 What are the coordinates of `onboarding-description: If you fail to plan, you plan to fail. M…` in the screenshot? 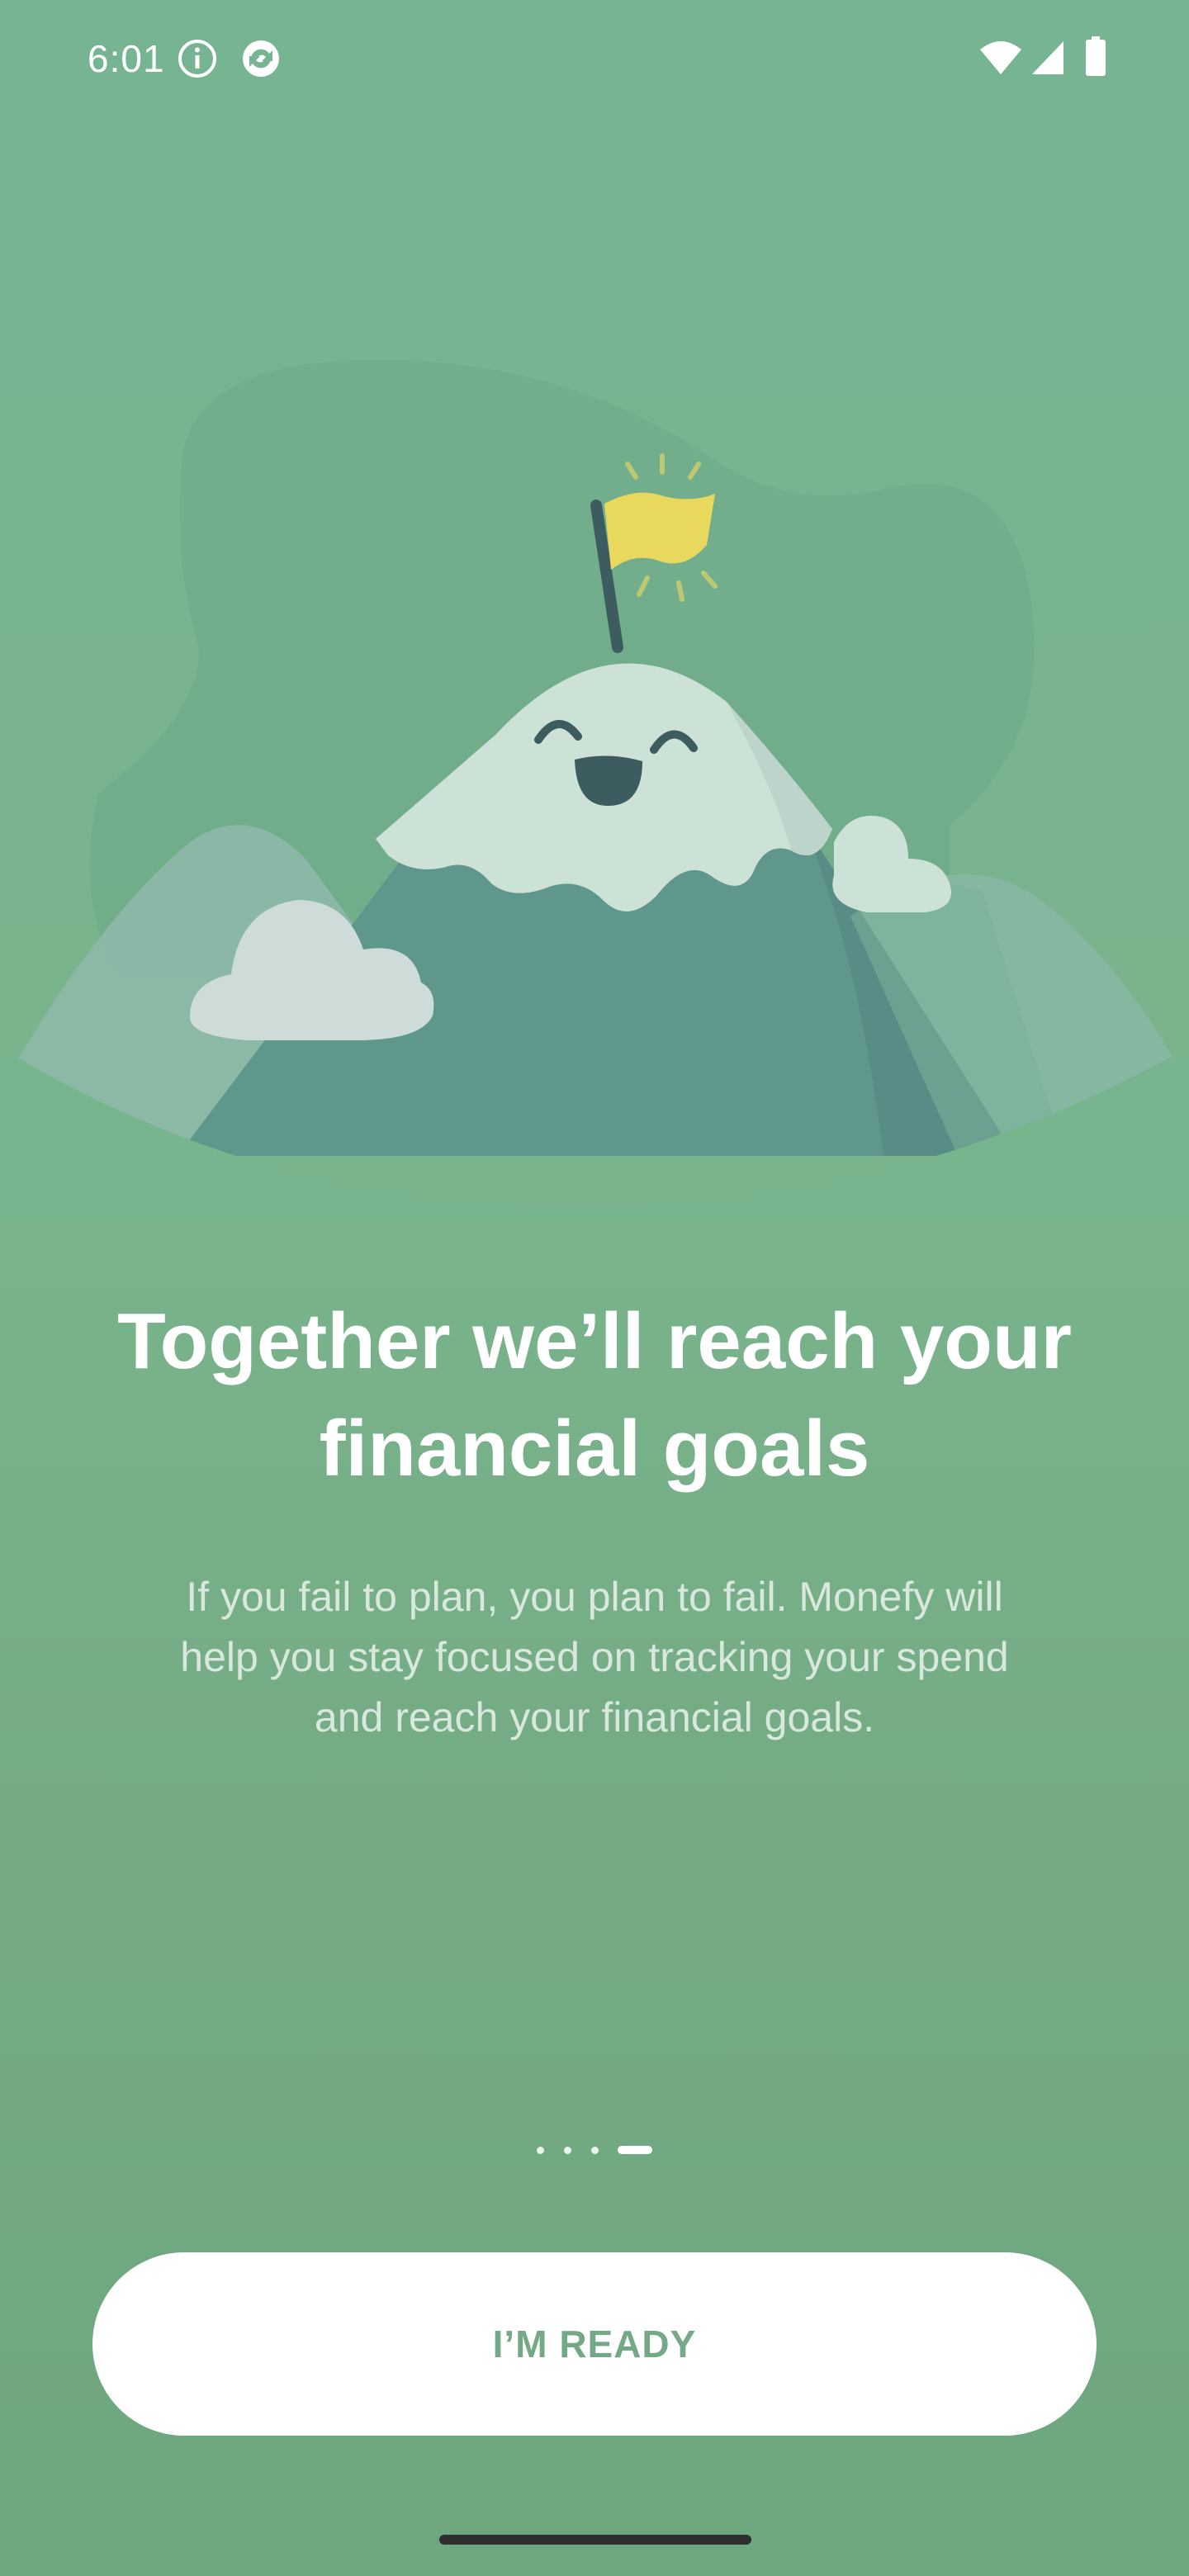 It's located at (594, 1657).